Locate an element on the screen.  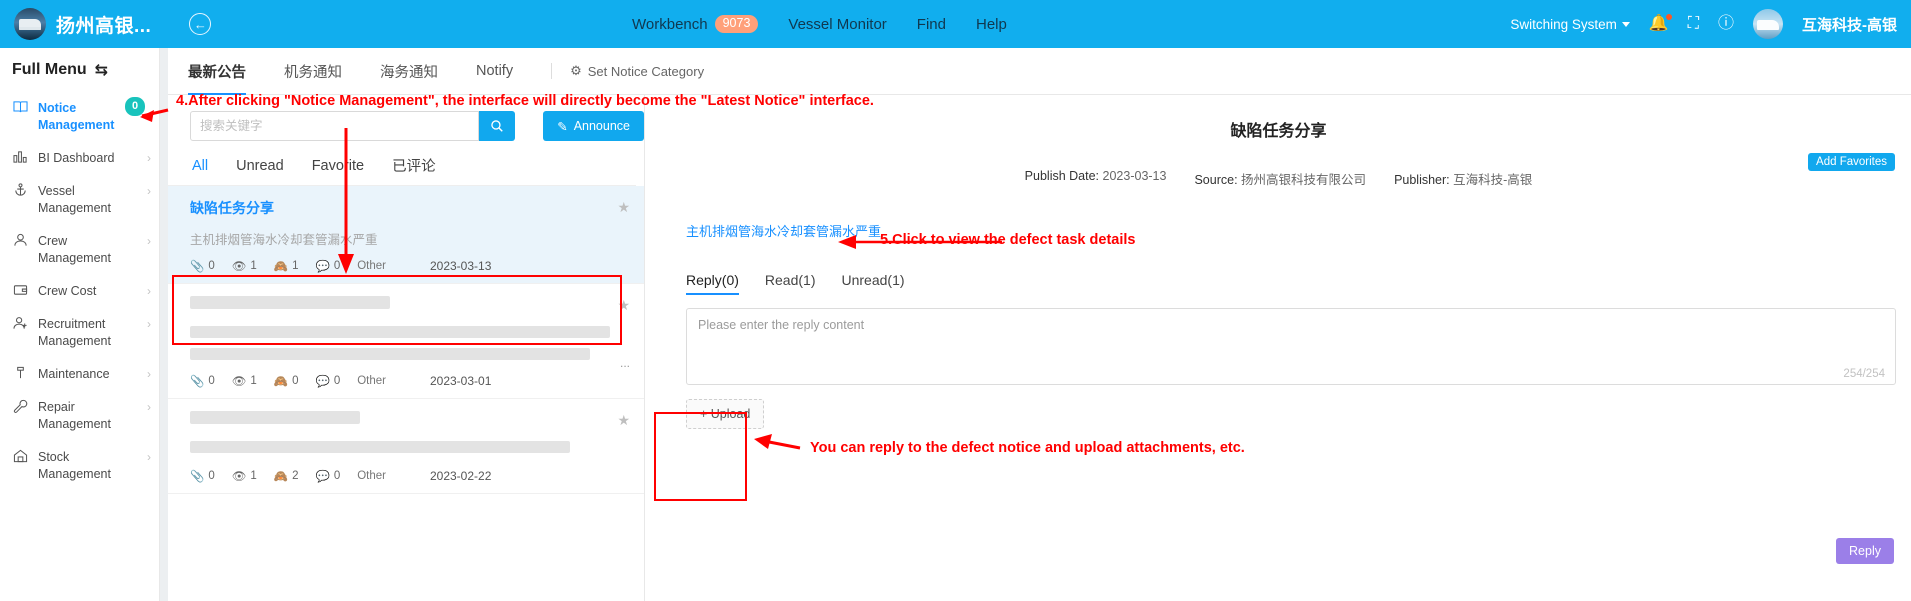
reply-button: Reply is located at coordinates (1865, 551).